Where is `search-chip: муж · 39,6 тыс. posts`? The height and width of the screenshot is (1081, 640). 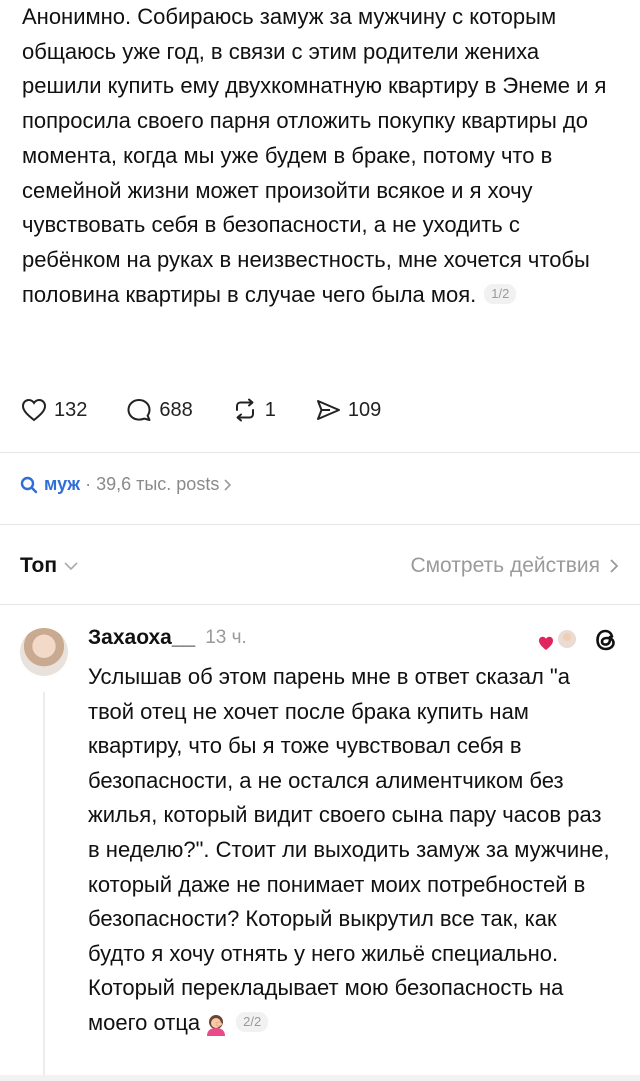
search-chip: муж · 39,6 тыс. posts is located at coordinates (127, 484).